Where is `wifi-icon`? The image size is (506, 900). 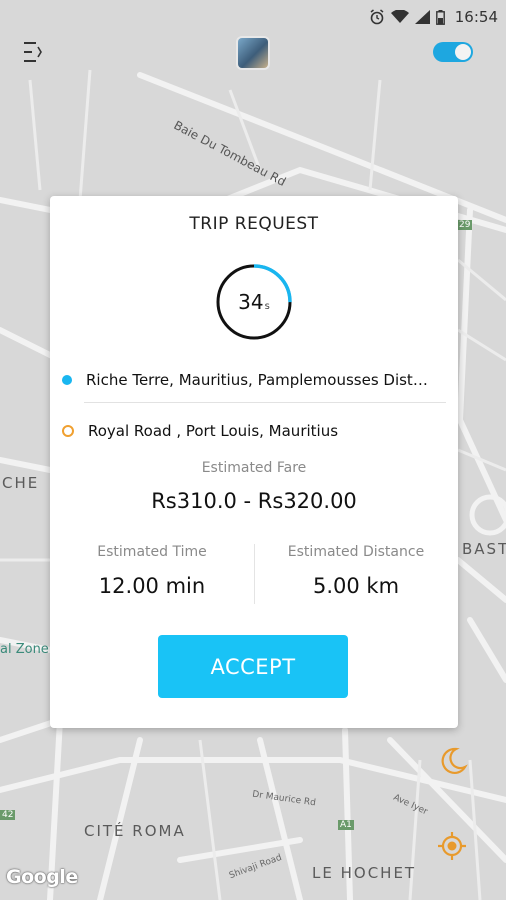 wifi-icon is located at coordinates (399, 17).